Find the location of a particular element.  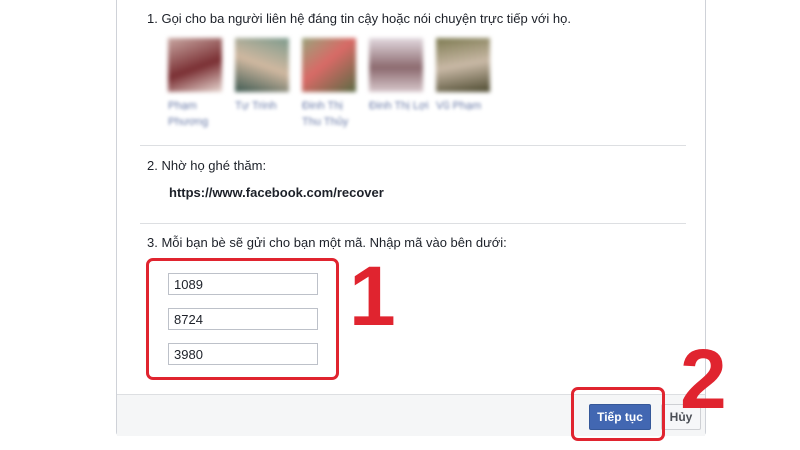

step-2-instruction: 2. Nhờ họ ghé thăm: is located at coordinates (207, 165).